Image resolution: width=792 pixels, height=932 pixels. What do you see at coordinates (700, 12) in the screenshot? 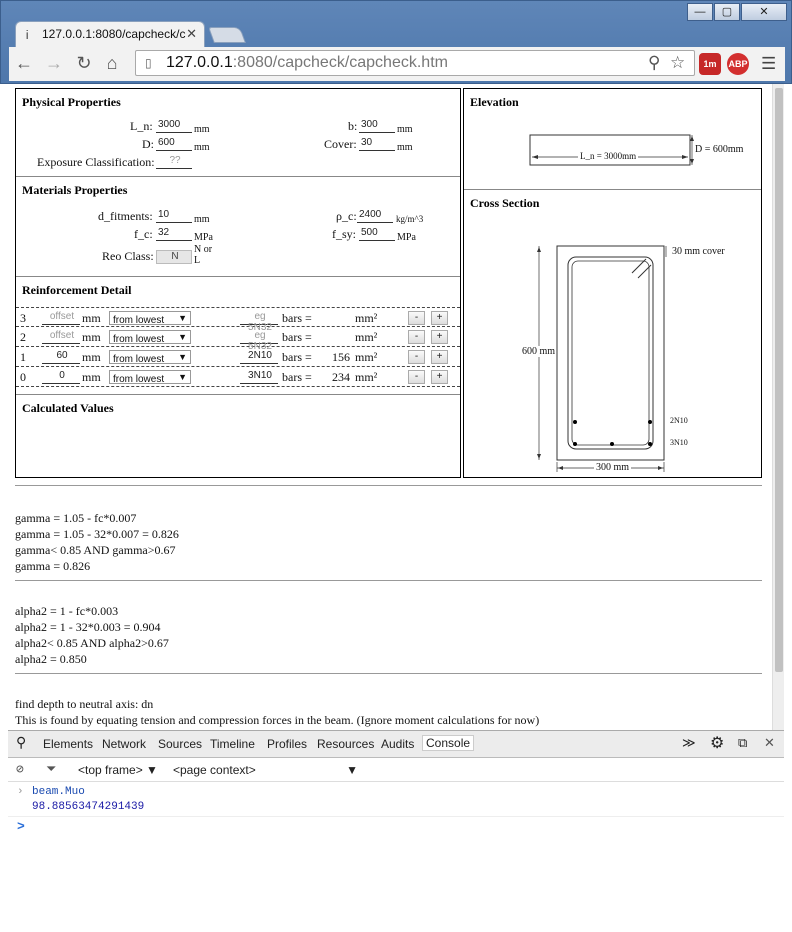
I see `minimize-button: —` at bounding box center [700, 12].